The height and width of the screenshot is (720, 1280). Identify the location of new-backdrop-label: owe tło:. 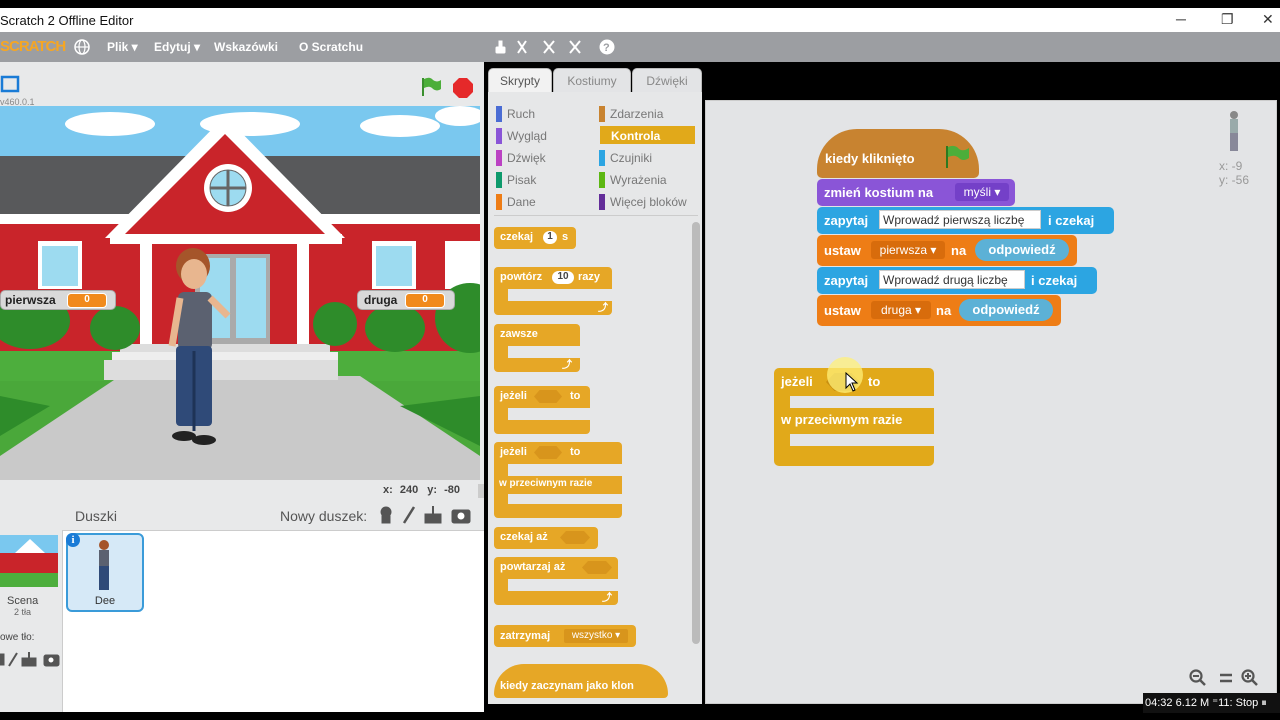
(17, 637).